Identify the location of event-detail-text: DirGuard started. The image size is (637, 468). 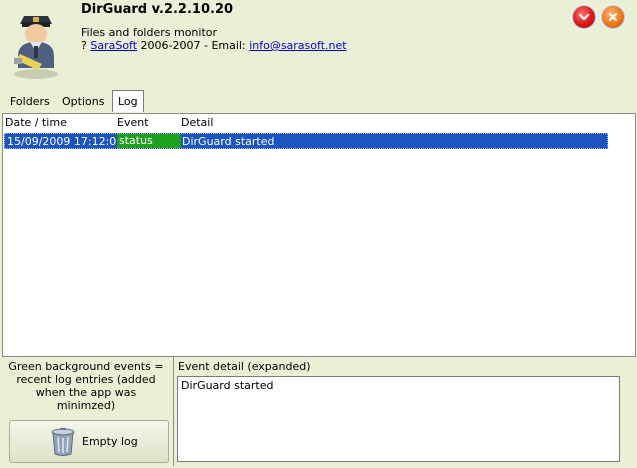
(398, 419).